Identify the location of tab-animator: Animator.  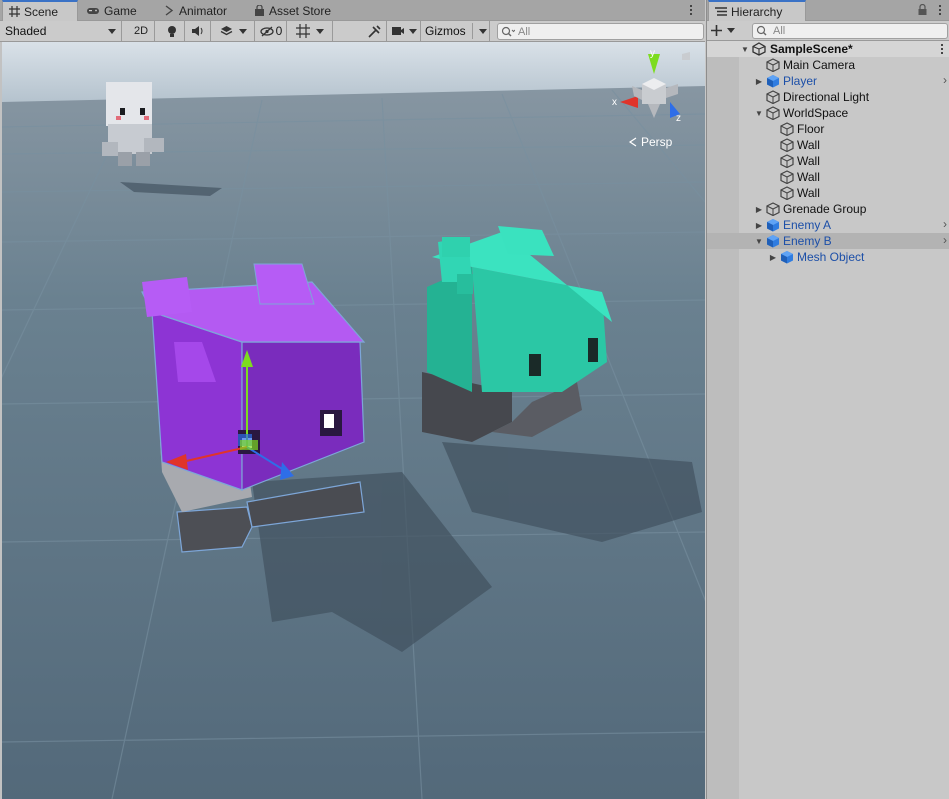
(195, 10).